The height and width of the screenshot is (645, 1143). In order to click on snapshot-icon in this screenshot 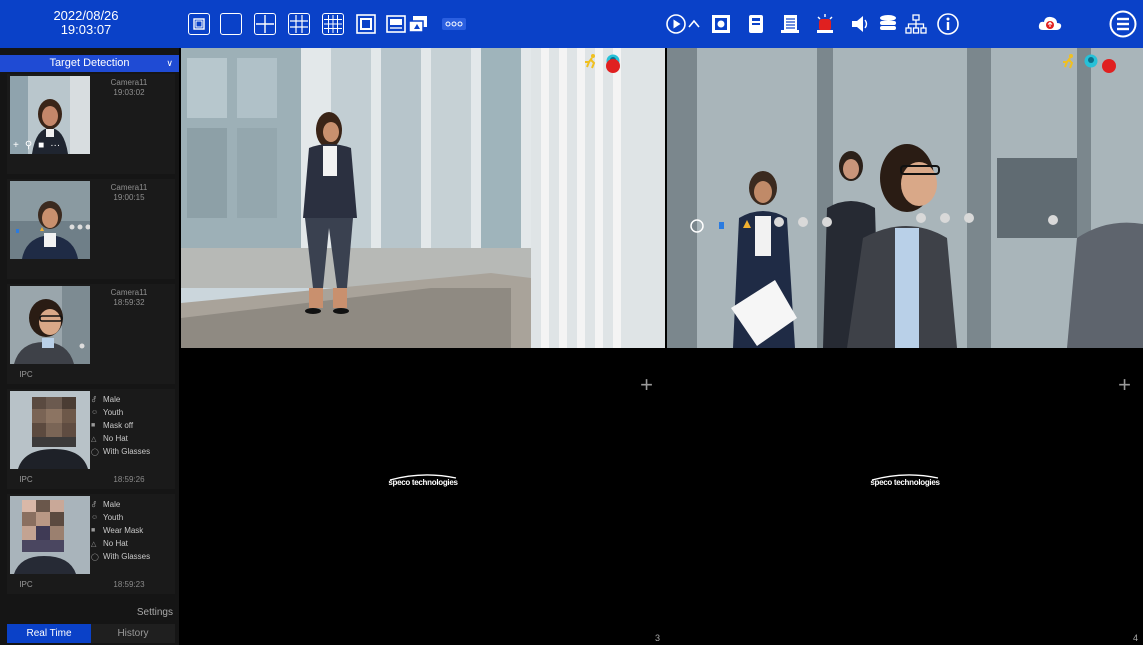, I will do `click(721, 24)`.